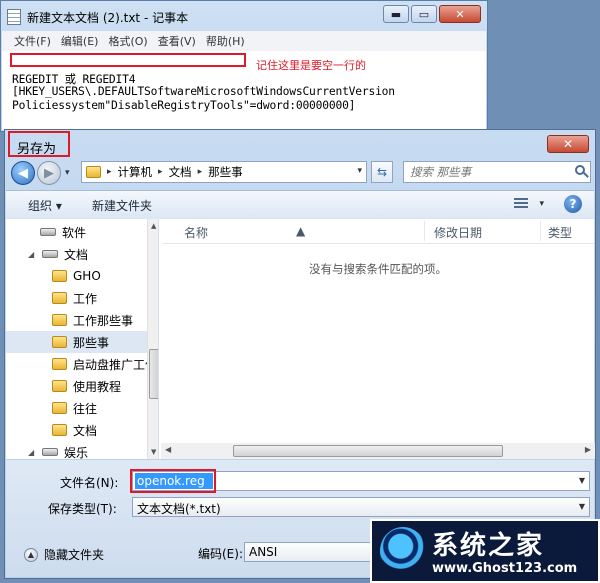 This screenshot has width=600, height=583. I want to click on scroll-down-arrow-icon: ▼, so click(153, 452).